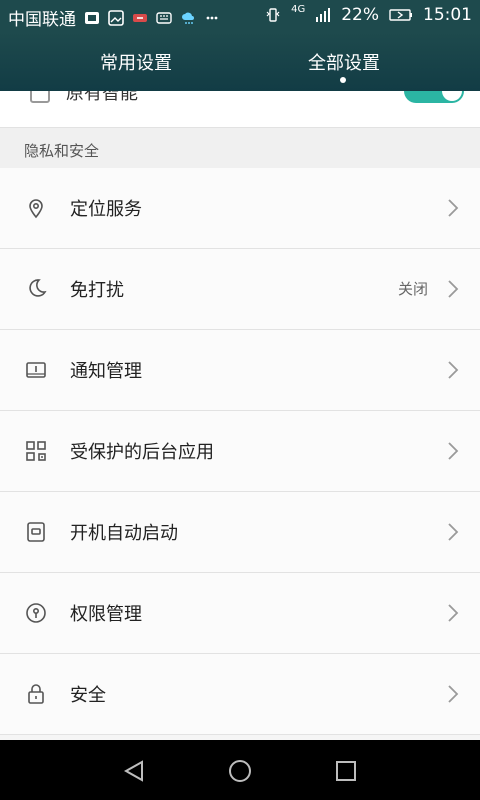 The height and width of the screenshot is (800, 480). Describe the element at coordinates (434, 97) in the screenshot. I see `partial-row-toggle` at that location.